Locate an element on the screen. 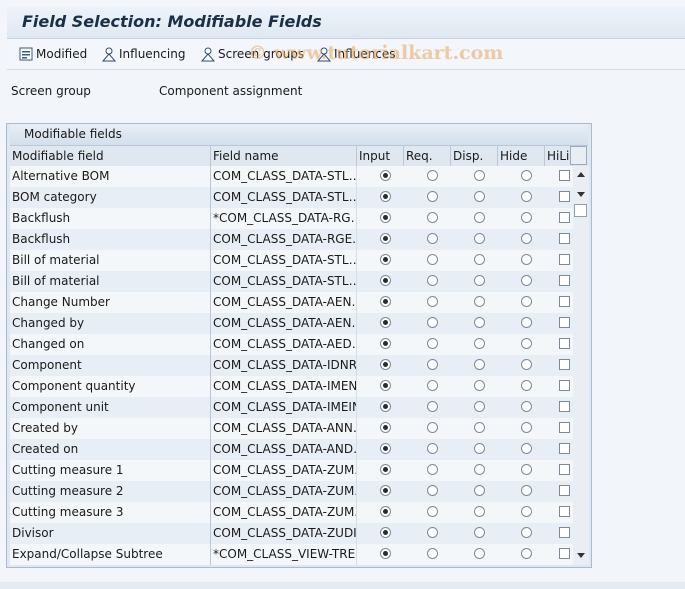 The image size is (685, 589). screen-groups-button: Screen groups is located at coordinates (252, 54).